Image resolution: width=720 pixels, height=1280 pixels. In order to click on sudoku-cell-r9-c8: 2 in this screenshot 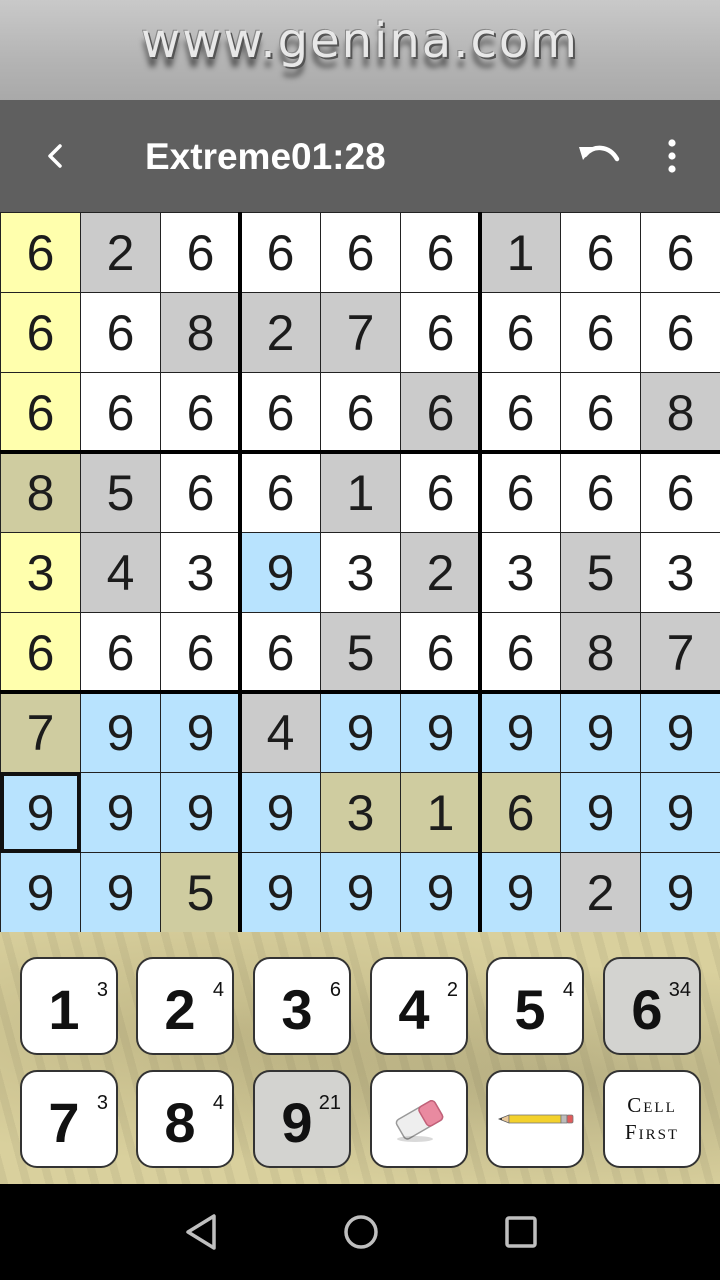, I will do `click(600, 892)`.